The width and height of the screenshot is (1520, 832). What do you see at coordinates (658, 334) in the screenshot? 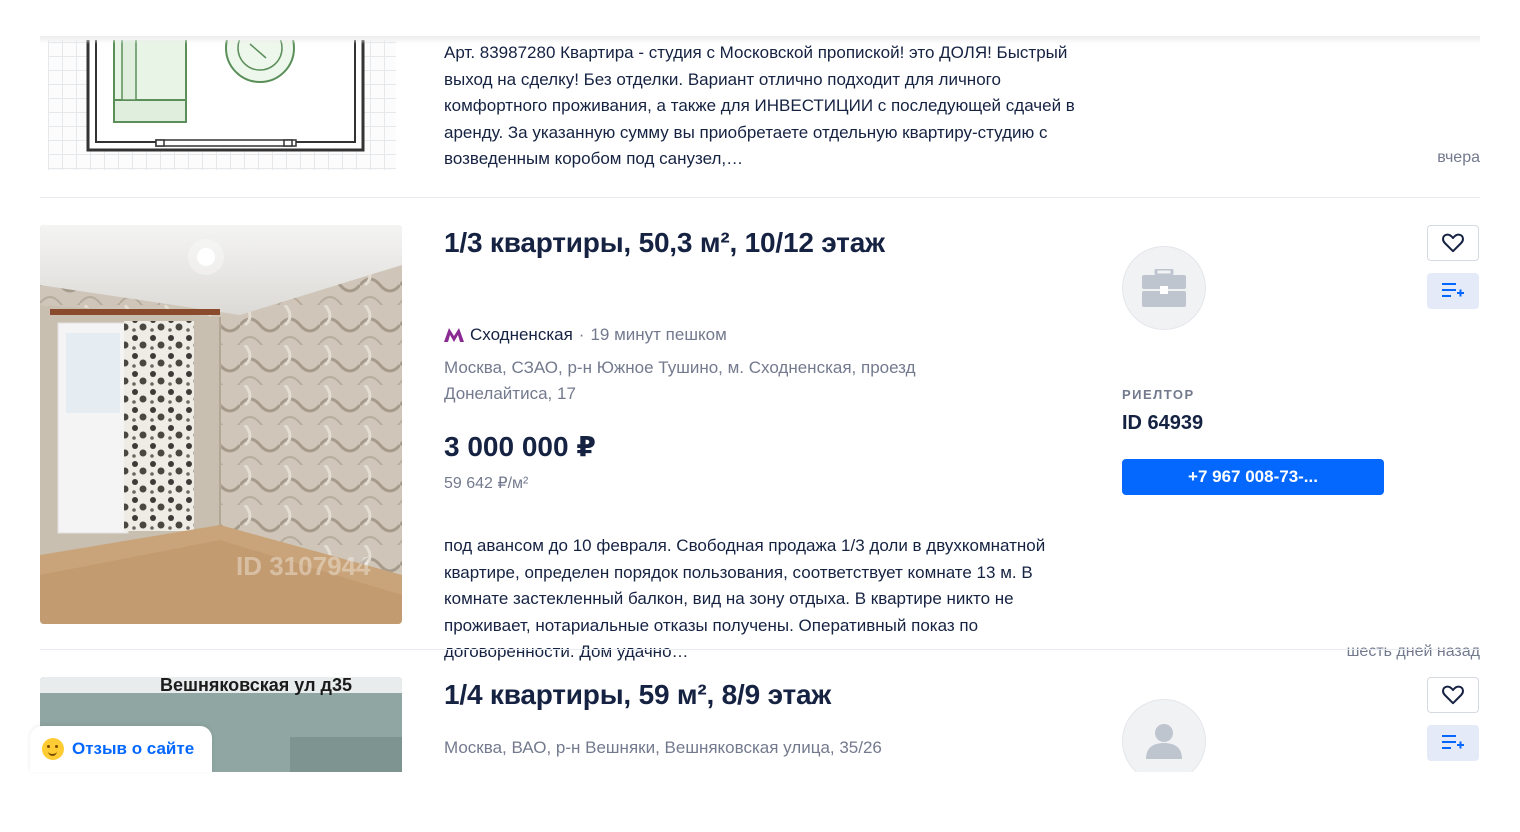
I see `metro-walk-time: 19 минут пешком` at bounding box center [658, 334].